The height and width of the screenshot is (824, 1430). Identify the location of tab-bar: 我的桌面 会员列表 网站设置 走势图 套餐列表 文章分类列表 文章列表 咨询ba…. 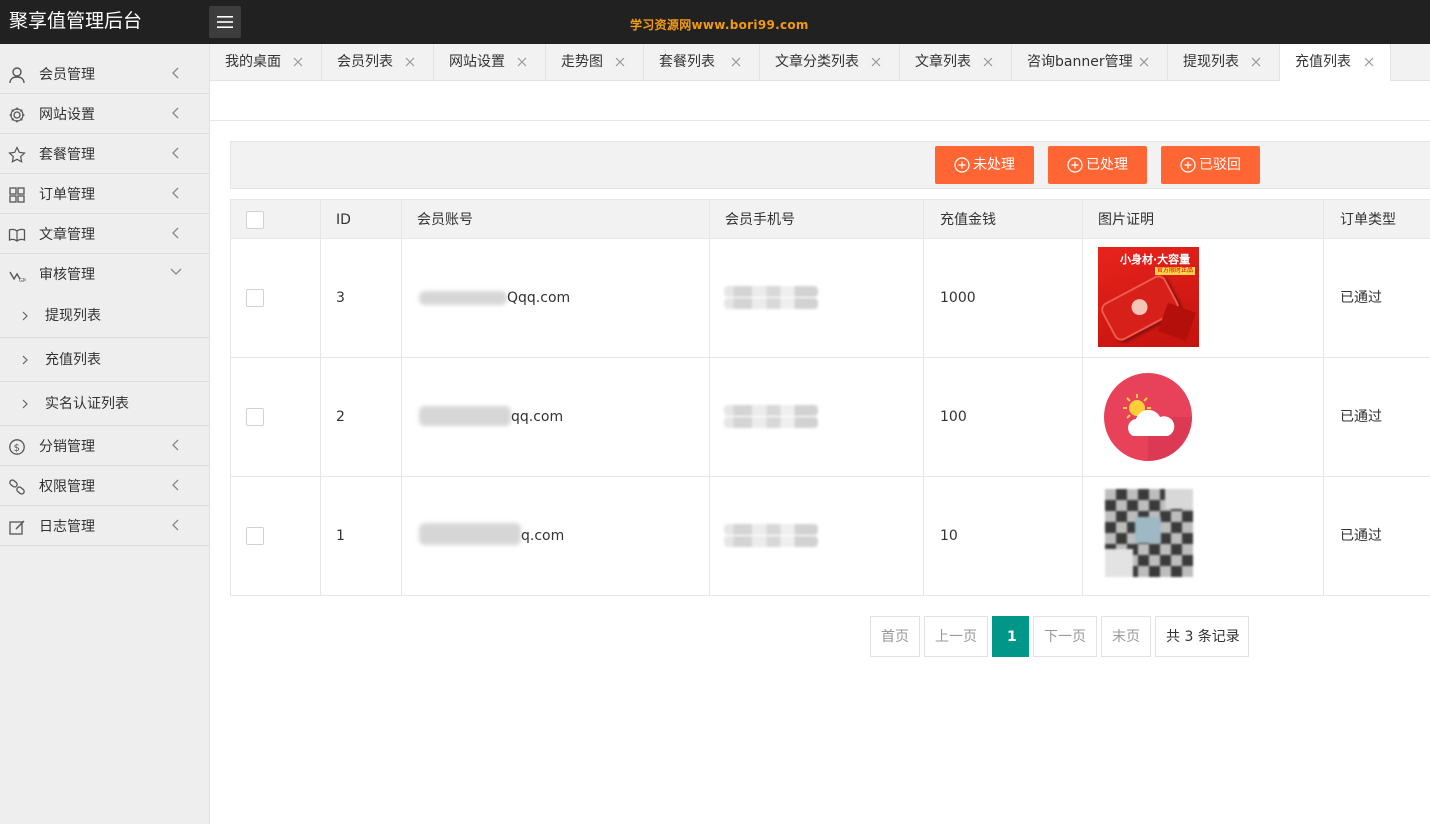
(820, 62).